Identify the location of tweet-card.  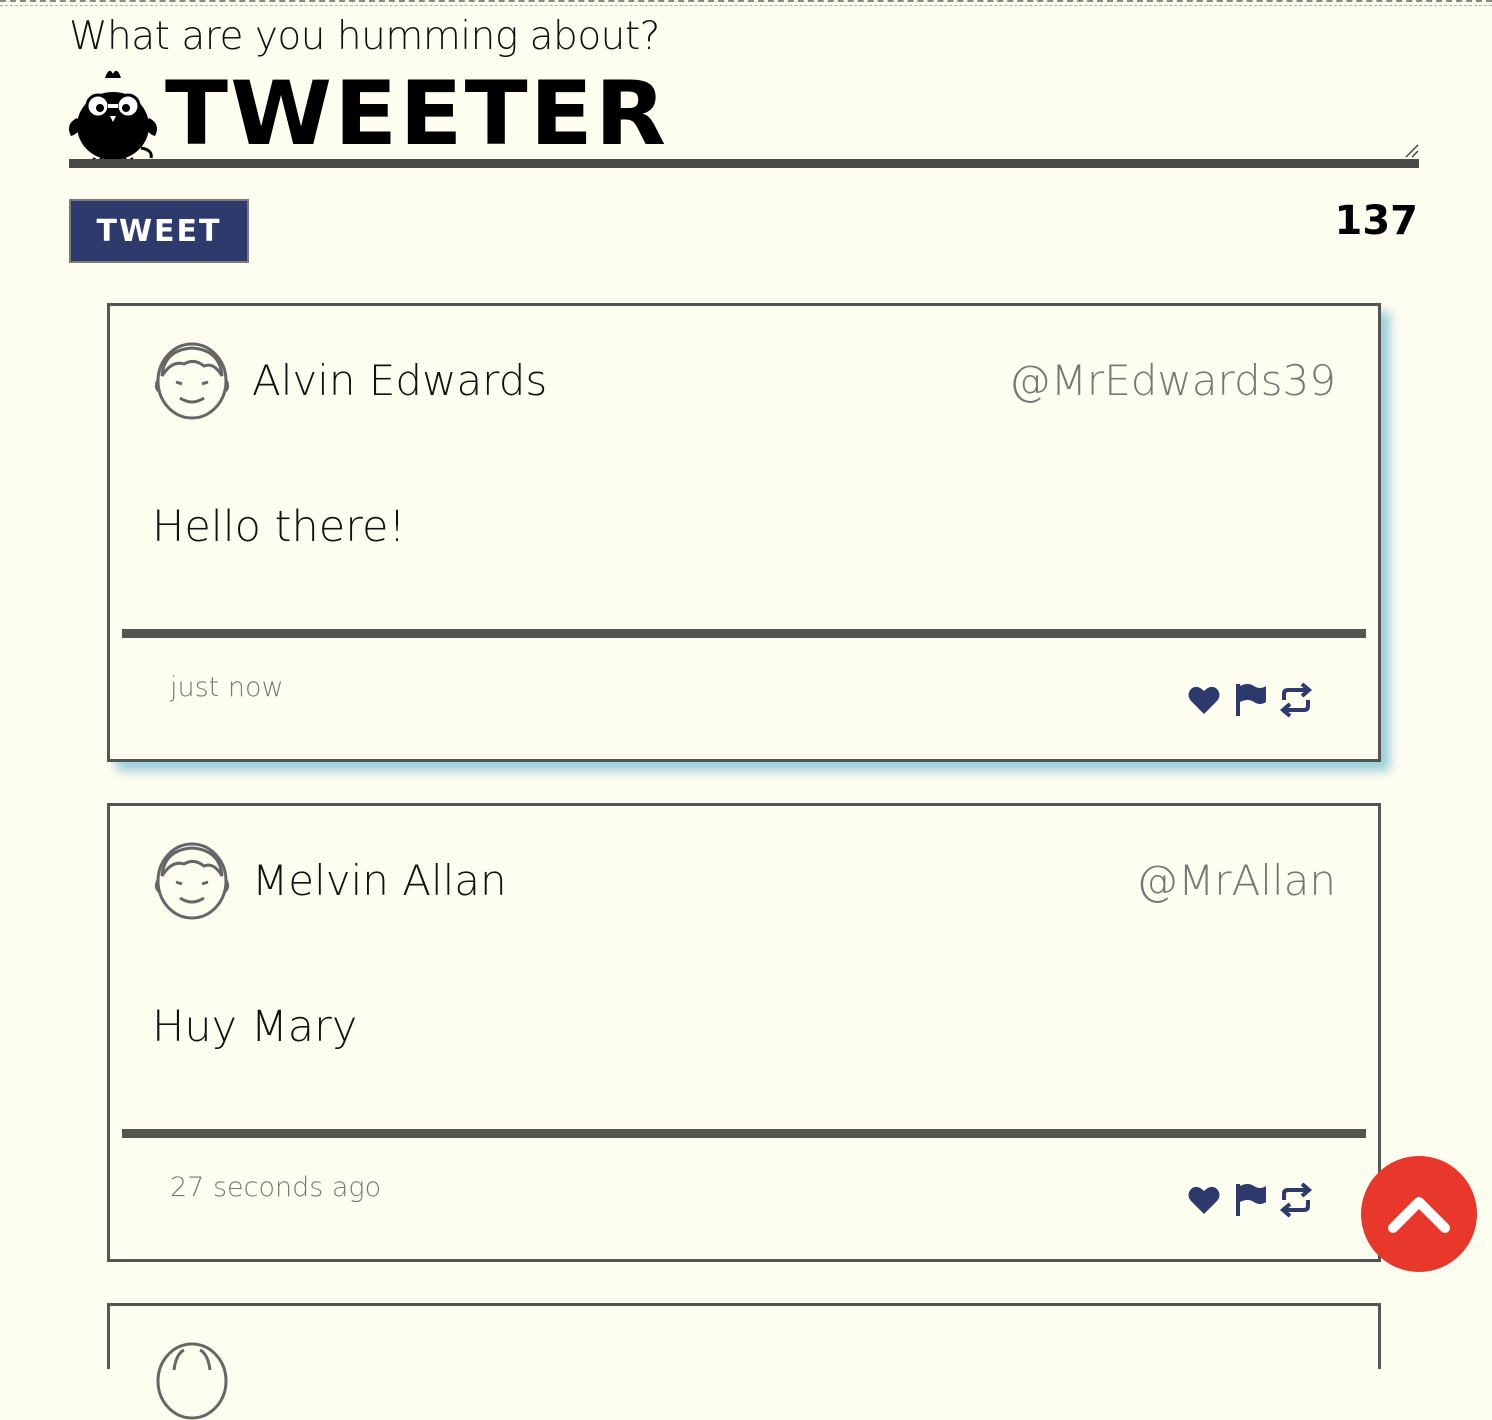
(744, 1361).